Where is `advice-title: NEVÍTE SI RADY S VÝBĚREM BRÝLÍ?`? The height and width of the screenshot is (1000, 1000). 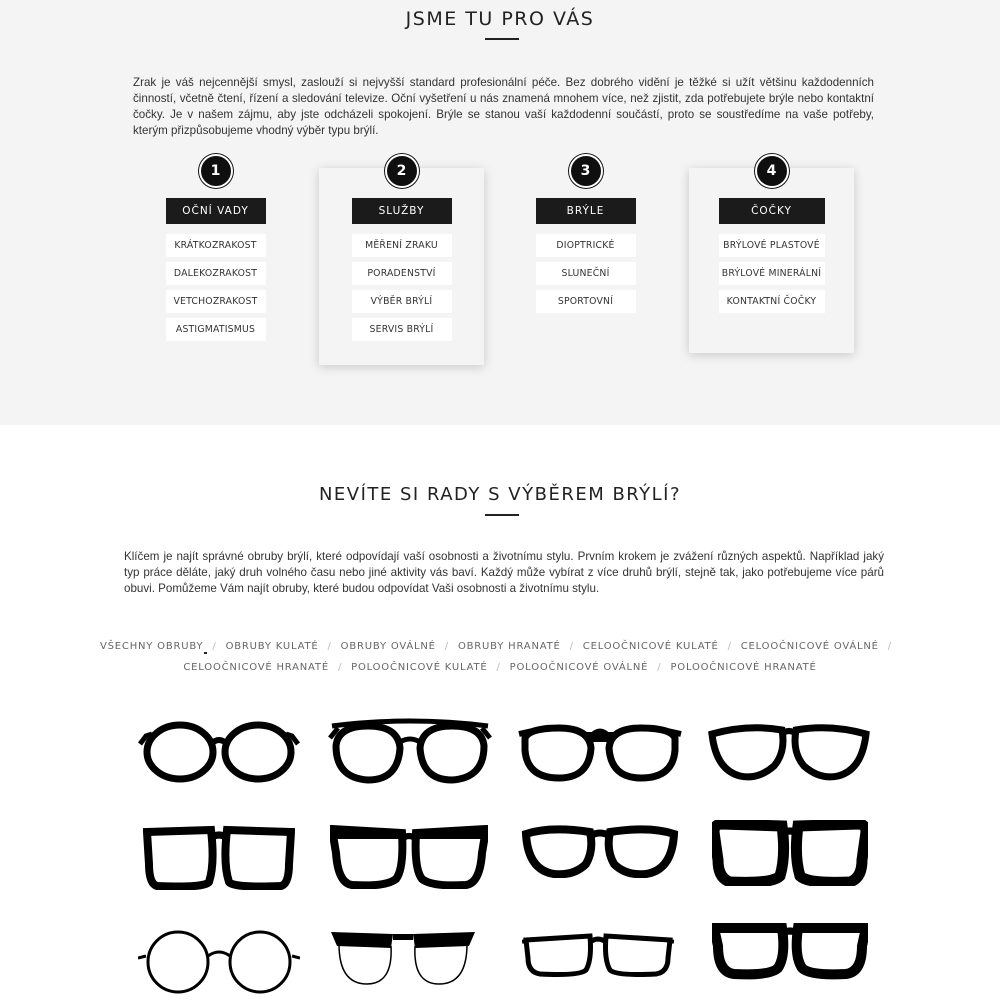 advice-title: NEVÍTE SI RADY S VÝBĚREM BRÝLÍ? is located at coordinates (500, 494).